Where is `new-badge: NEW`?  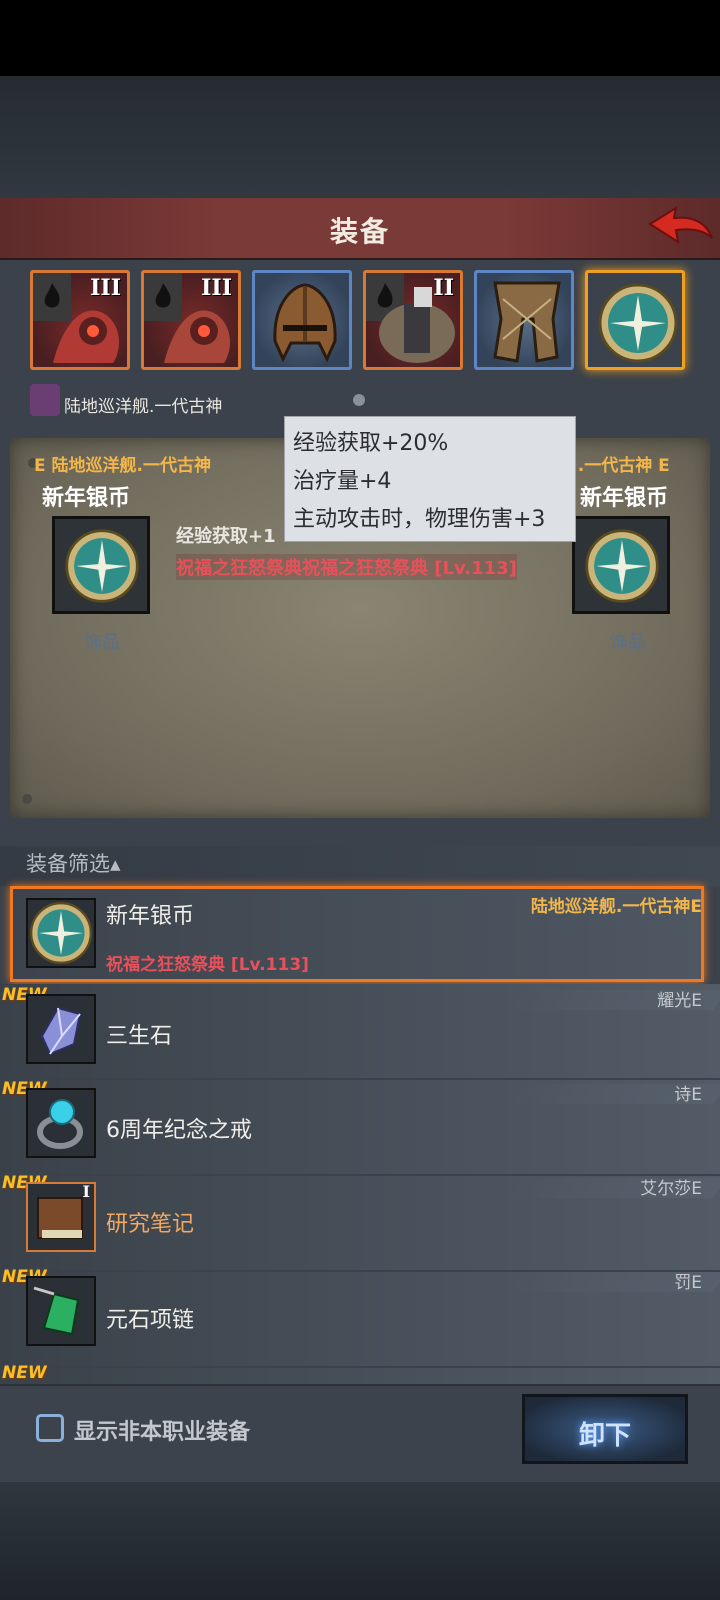 new-badge: NEW is located at coordinates (24, 1373).